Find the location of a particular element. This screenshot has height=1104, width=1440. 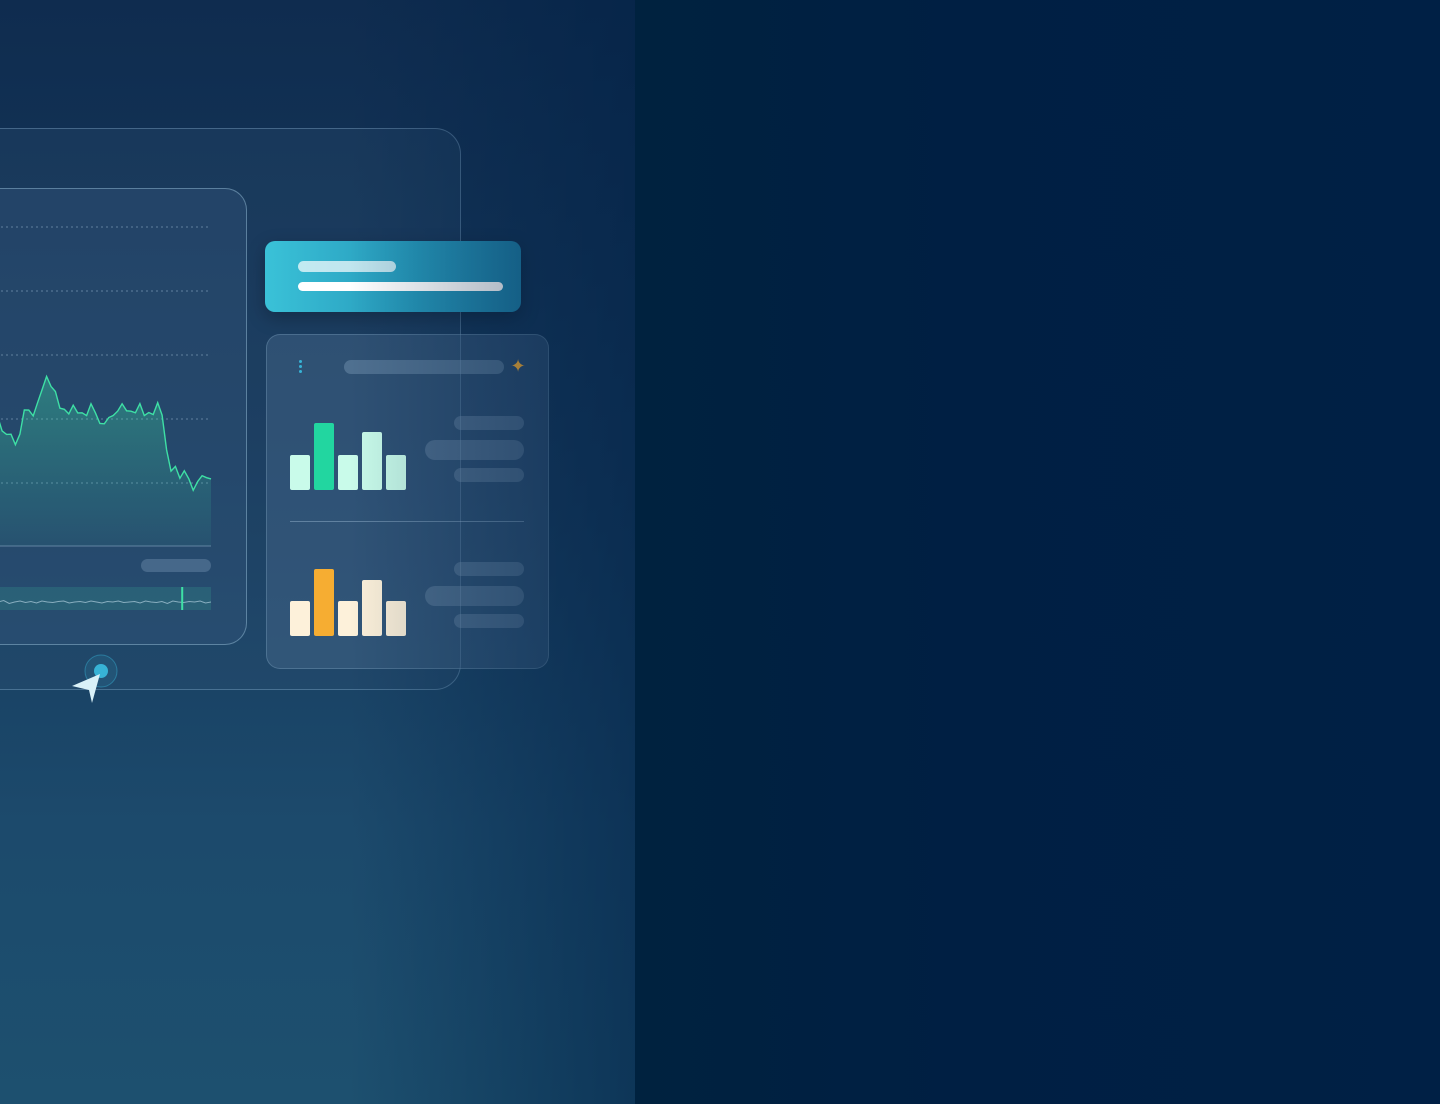

navigator-track is located at coordinates (105, 598).